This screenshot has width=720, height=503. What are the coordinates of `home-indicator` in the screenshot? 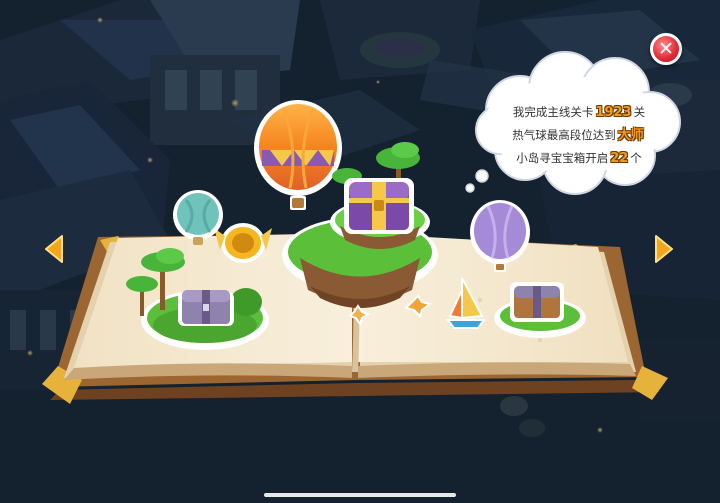 It's located at (360, 495).